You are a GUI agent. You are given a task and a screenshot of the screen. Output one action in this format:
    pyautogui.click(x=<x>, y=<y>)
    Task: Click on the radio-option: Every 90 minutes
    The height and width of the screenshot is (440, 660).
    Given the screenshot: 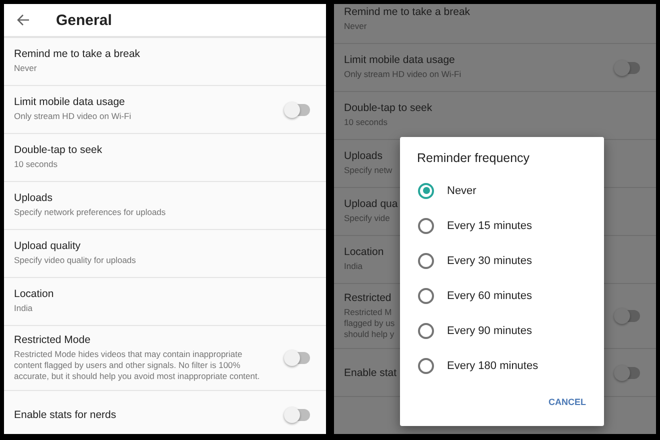 What is the action you would take?
    pyautogui.click(x=502, y=330)
    